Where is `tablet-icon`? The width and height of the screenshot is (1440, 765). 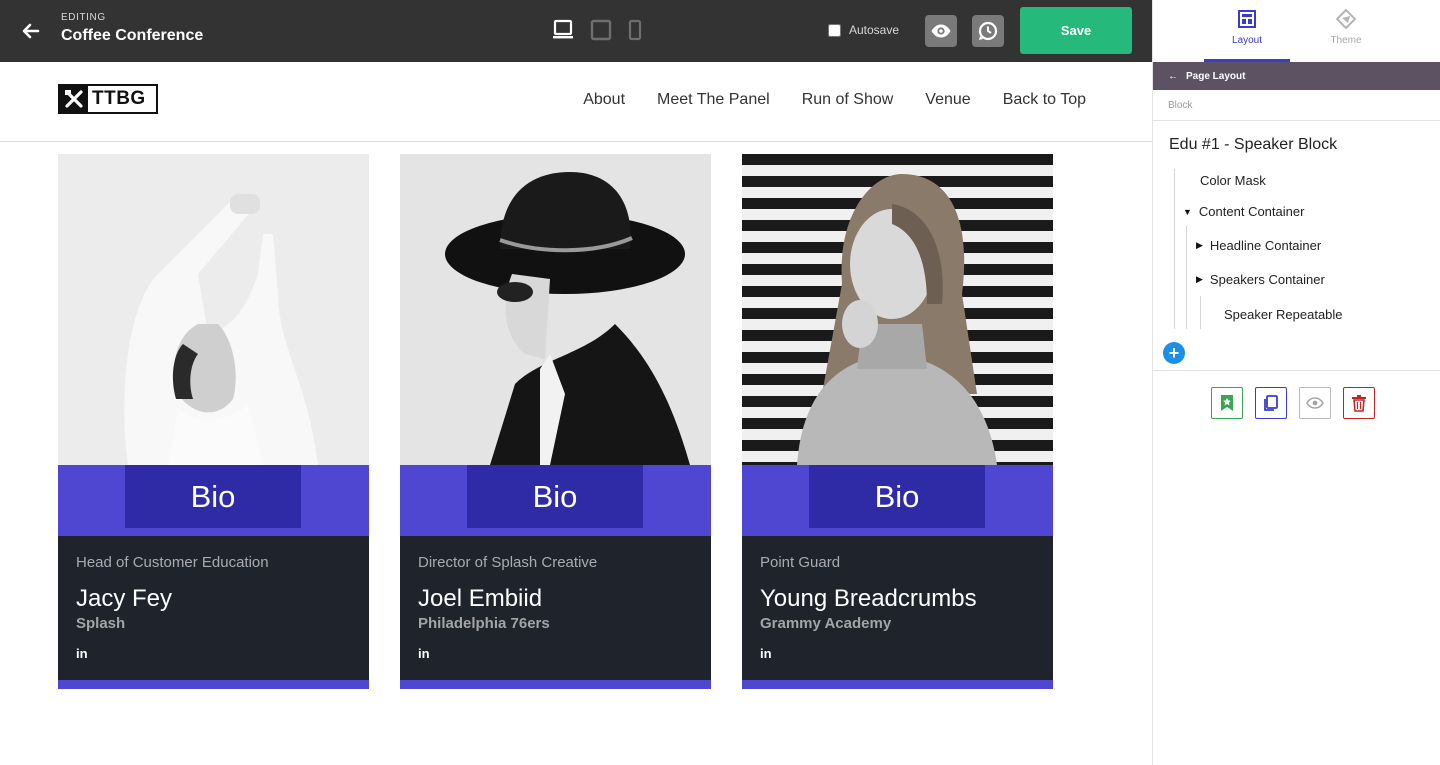
tablet-icon is located at coordinates (601, 32).